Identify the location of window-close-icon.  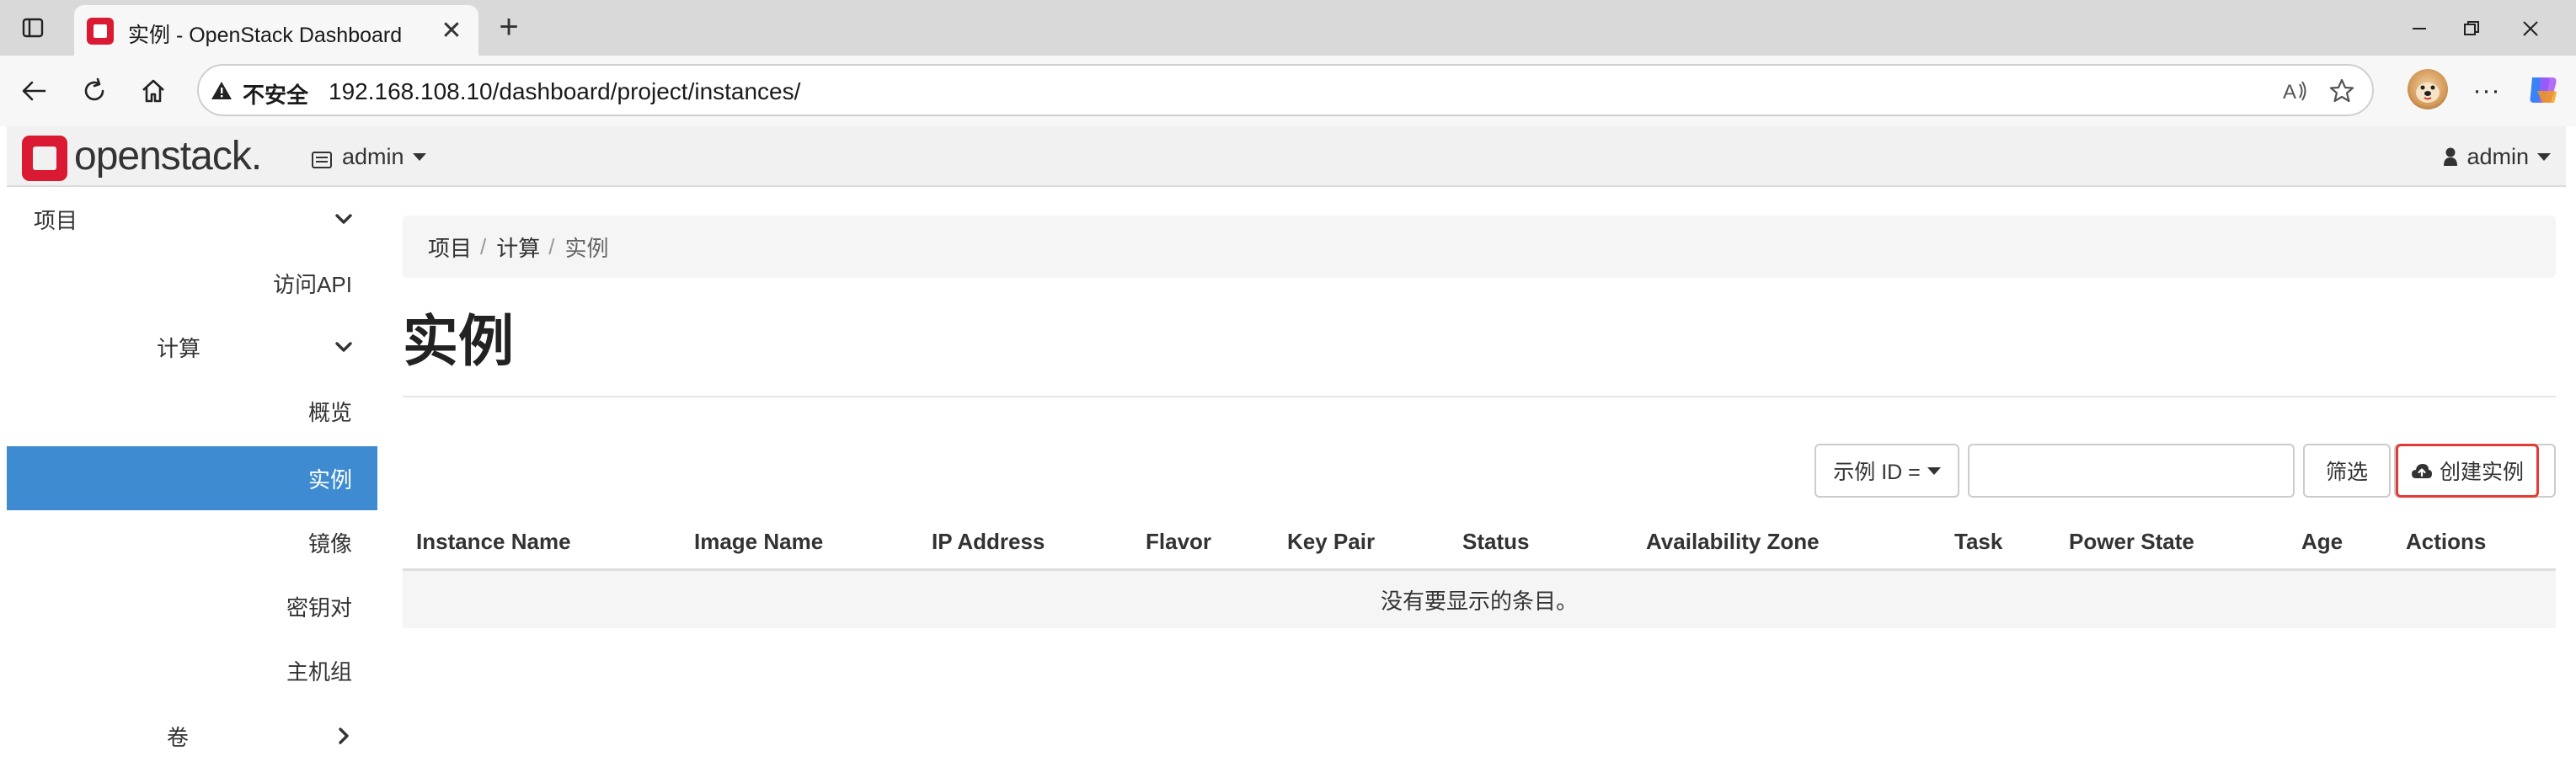
(2530, 28).